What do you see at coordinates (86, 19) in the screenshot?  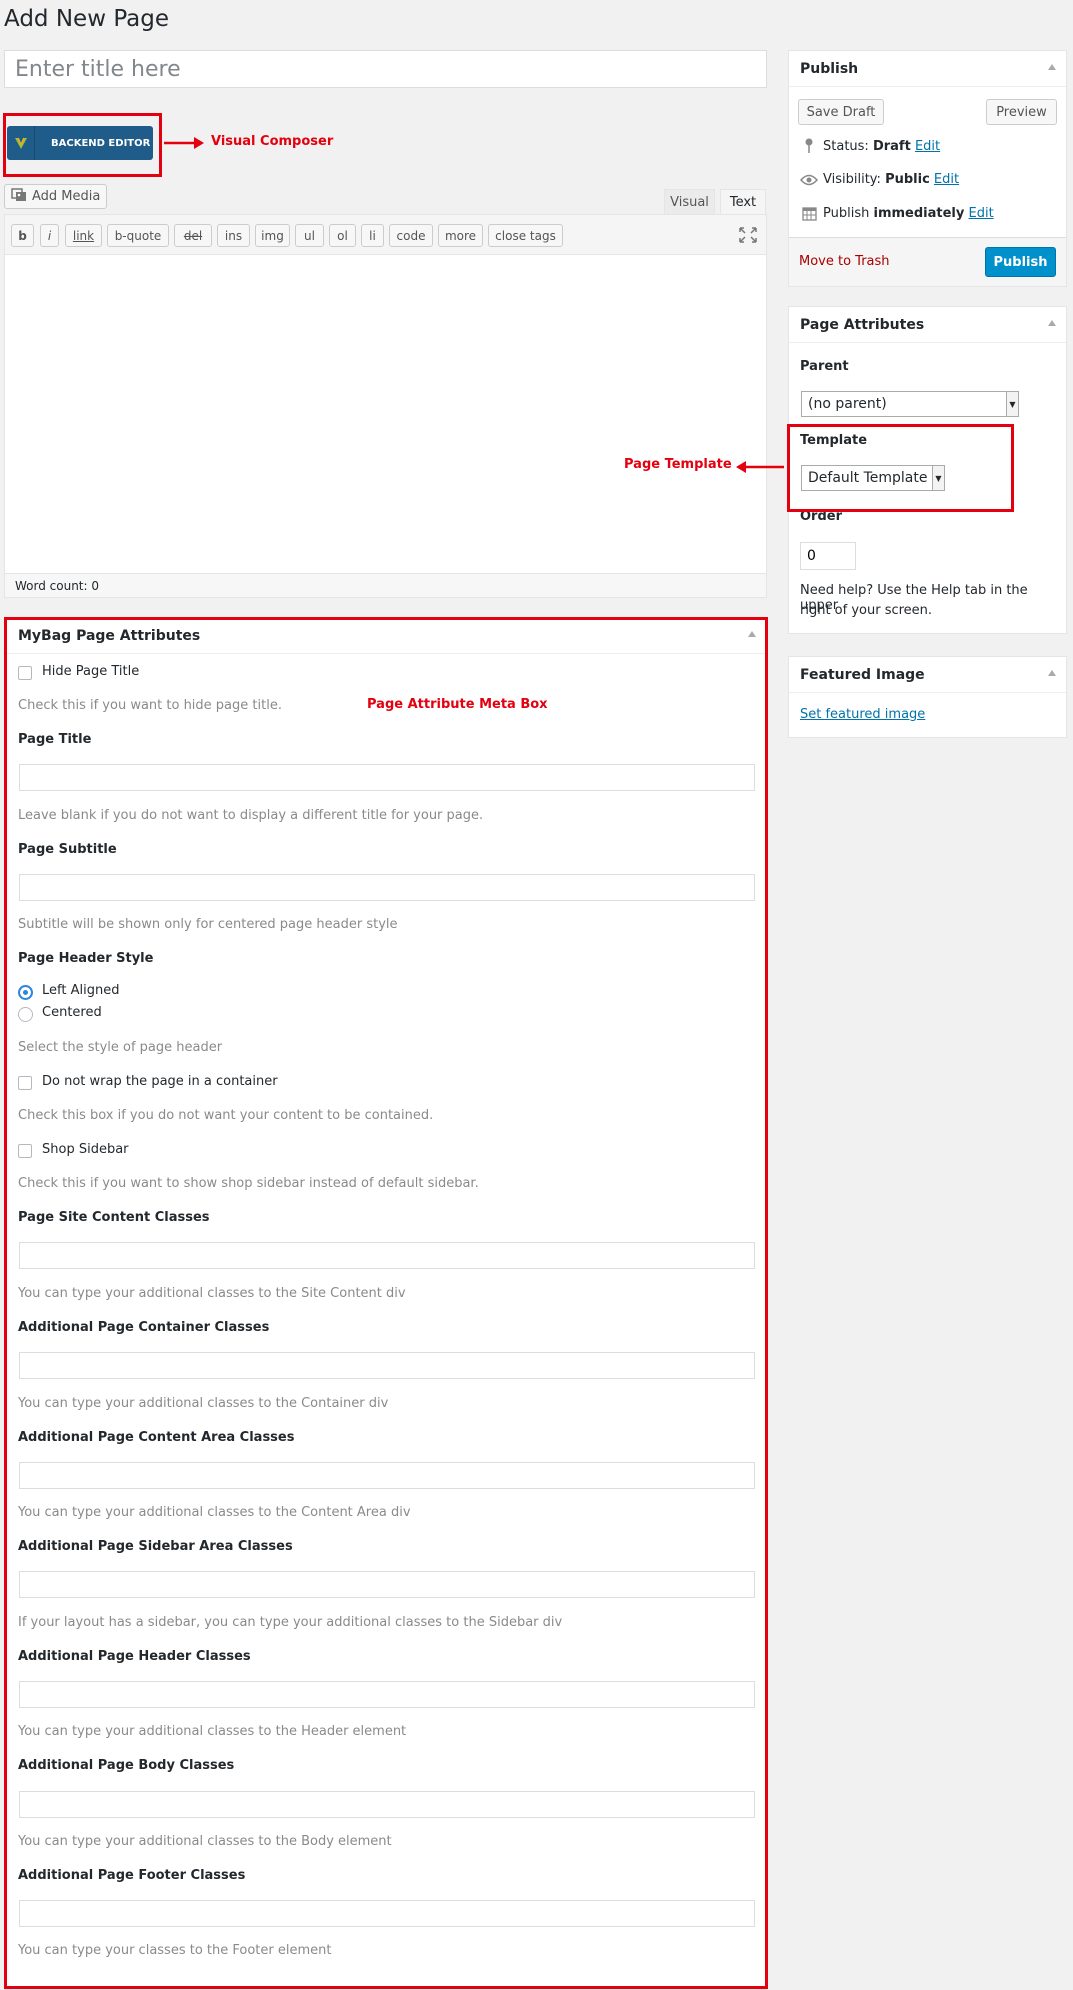 I see `page-title: Add New Page` at bounding box center [86, 19].